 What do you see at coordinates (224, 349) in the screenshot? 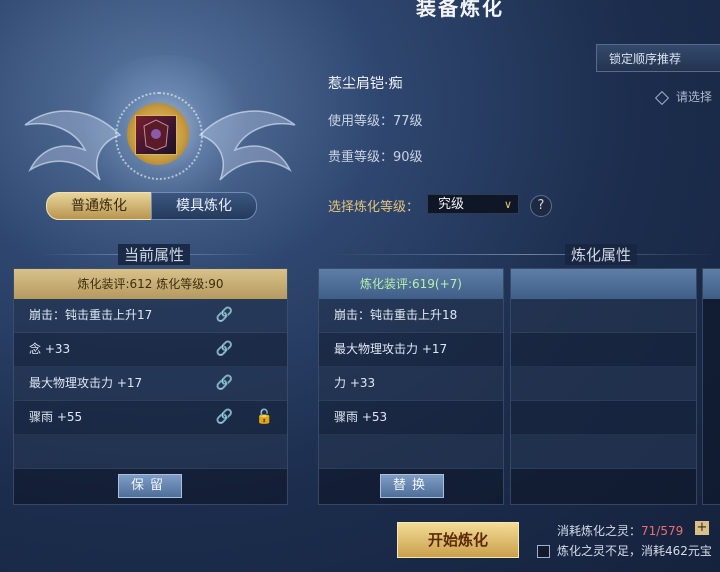
I see `chain-link-broken-icon: 🔗` at bounding box center [224, 349].